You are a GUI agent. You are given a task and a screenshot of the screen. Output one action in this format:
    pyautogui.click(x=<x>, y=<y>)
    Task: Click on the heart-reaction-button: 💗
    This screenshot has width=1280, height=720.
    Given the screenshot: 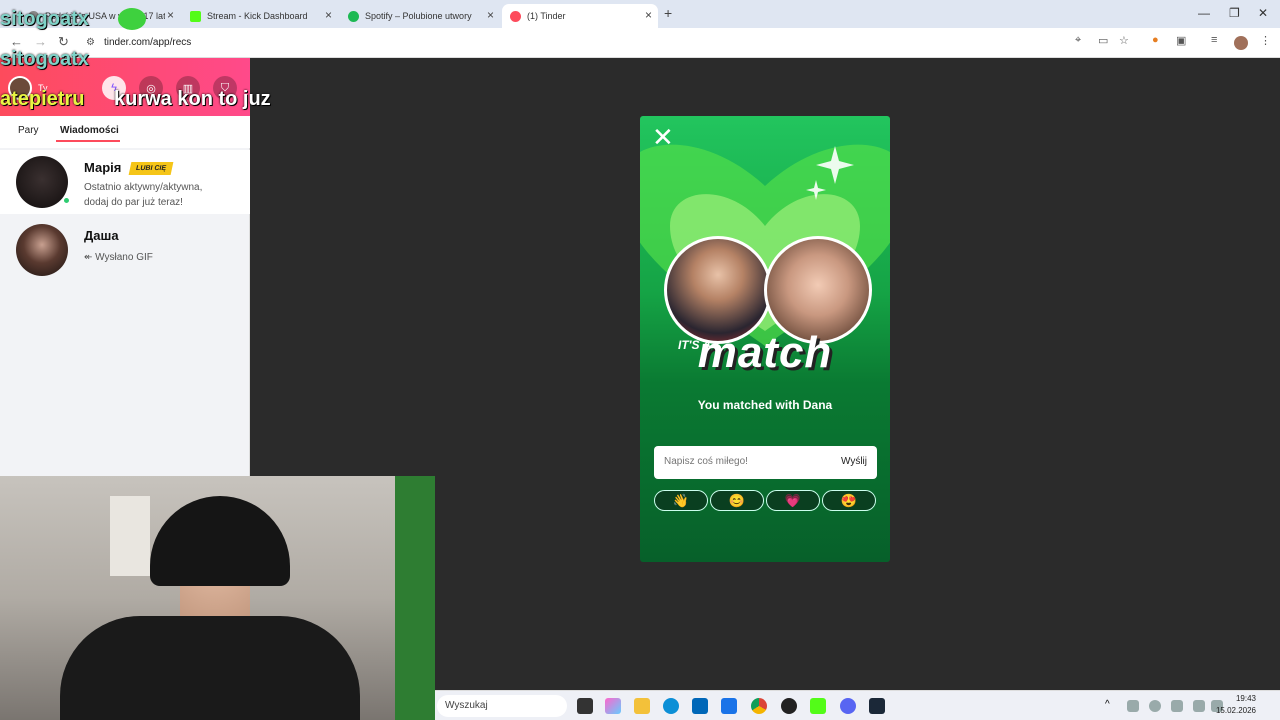 What is the action you would take?
    pyautogui.click(x=793, y=500)
    